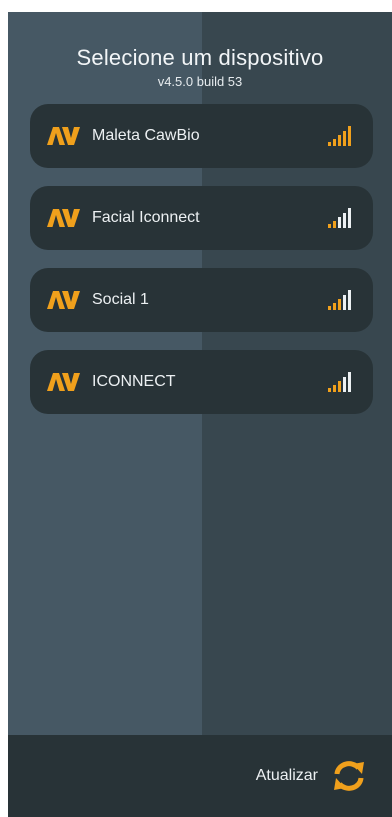  Describe the element at coordinates (286, 775) in the screenshot. I see `refresh-label: Atualizar` at that location.